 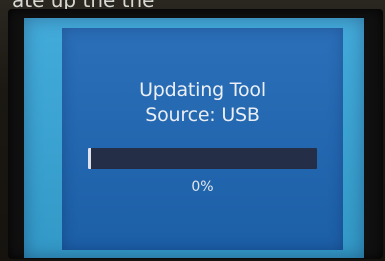 I want to click on progress-percentage: 0%, so click(x=202, y=187).